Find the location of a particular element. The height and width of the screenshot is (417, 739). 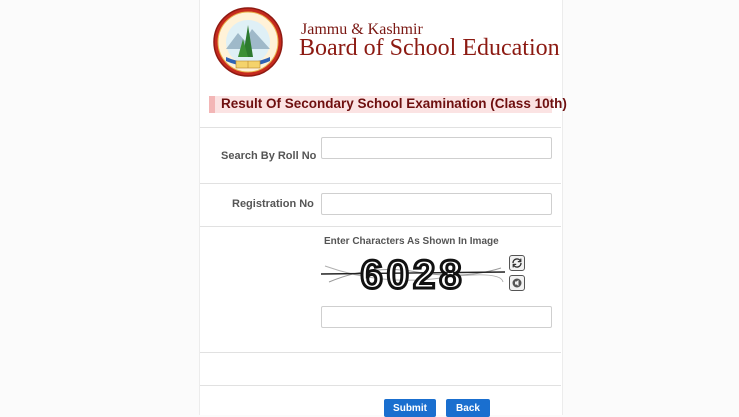

registration-no-label: Registration No is located at coordinates (273, 204).